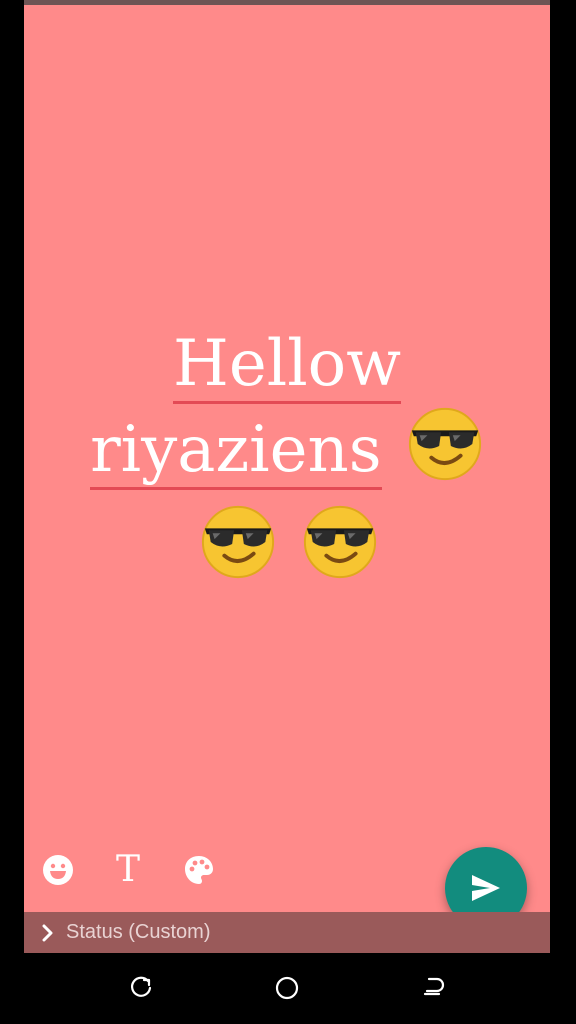 The height and width of the screenshot is (1024, 576). I want to click on text-tool-label: T, so click(127, 869).